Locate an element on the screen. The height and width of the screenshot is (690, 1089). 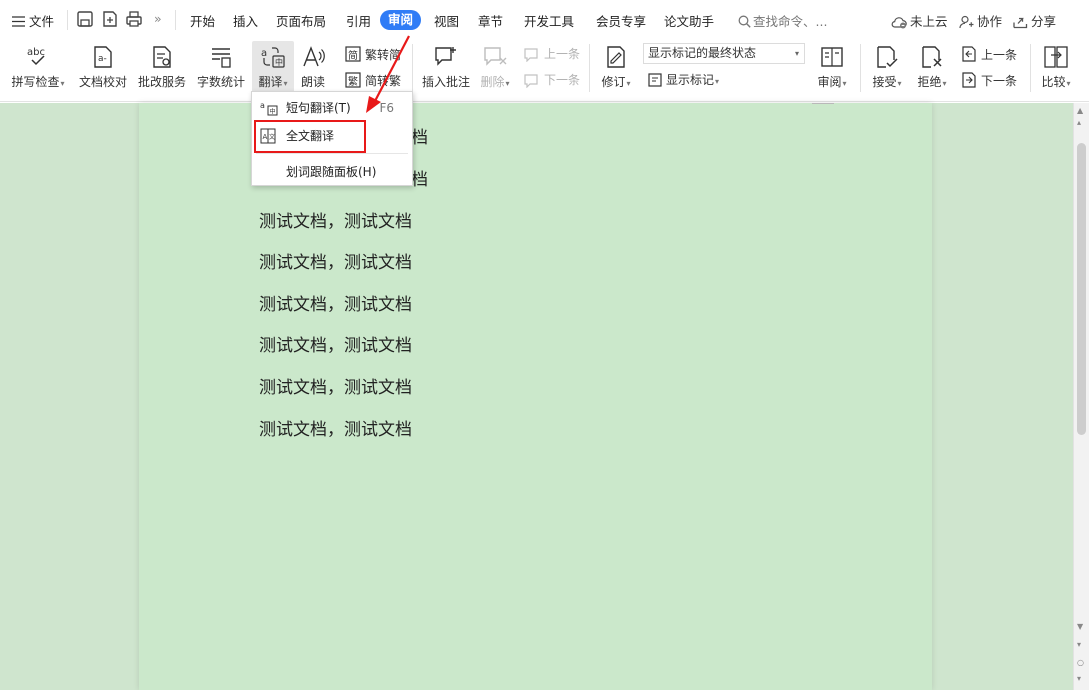
vertical-scrollbar: ▲ ▴ ▼ ▾ ○ ▾ is located at coordinates (1081, 396).